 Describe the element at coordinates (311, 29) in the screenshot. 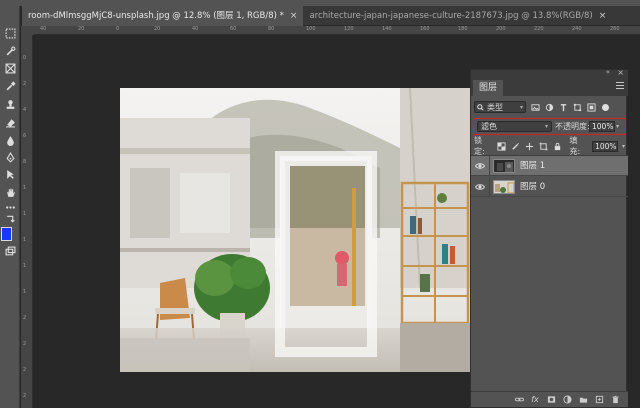

I see `ruler-tick-label: 100` at that location.